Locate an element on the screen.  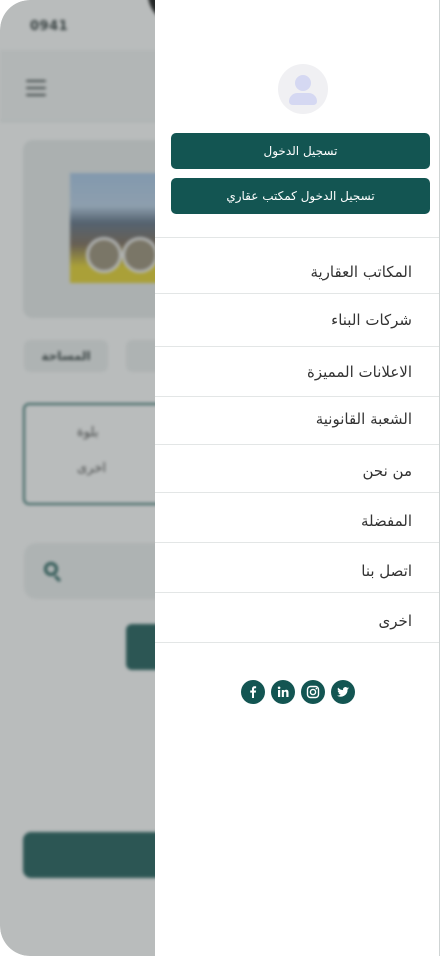
facebook-icon is located at coordinates (253, 692).